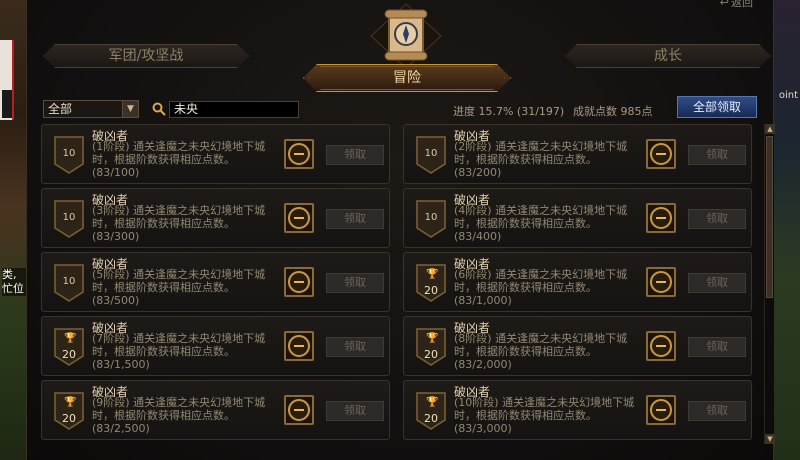  What do you see at coordinates (116, 236) in the screenshot?
I see `achievement-progress: (83/300)` at bounding box center [116, 236].